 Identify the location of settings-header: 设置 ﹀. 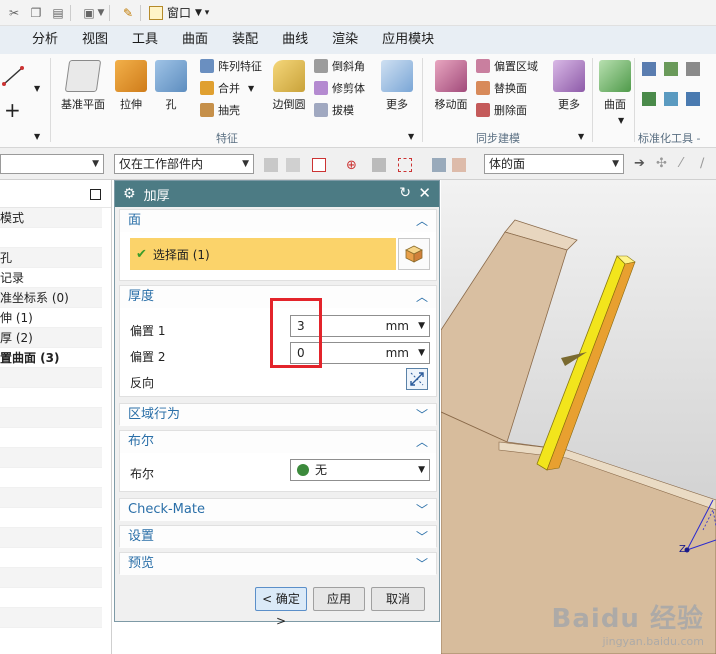
(278, 537).